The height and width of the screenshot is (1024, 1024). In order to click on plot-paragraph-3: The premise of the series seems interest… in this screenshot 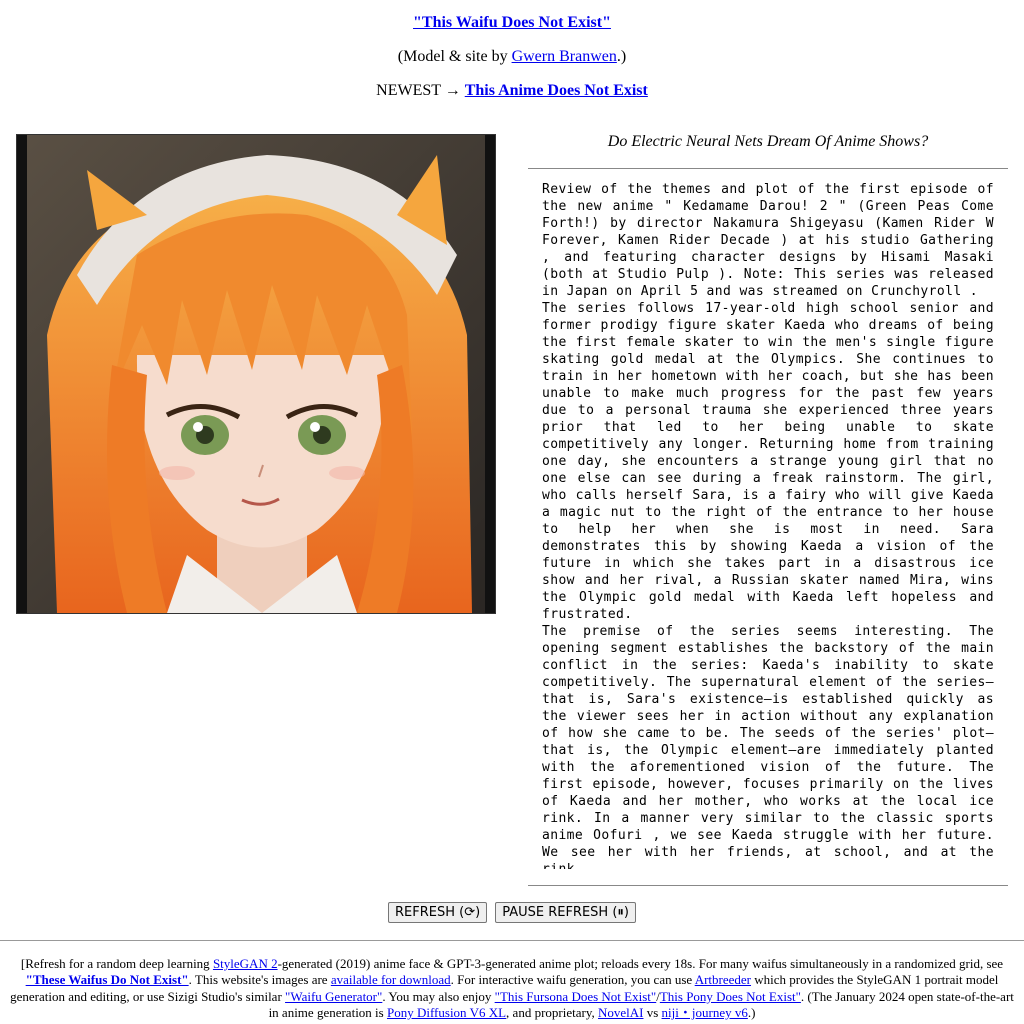, I will do `click(768, 746)`.